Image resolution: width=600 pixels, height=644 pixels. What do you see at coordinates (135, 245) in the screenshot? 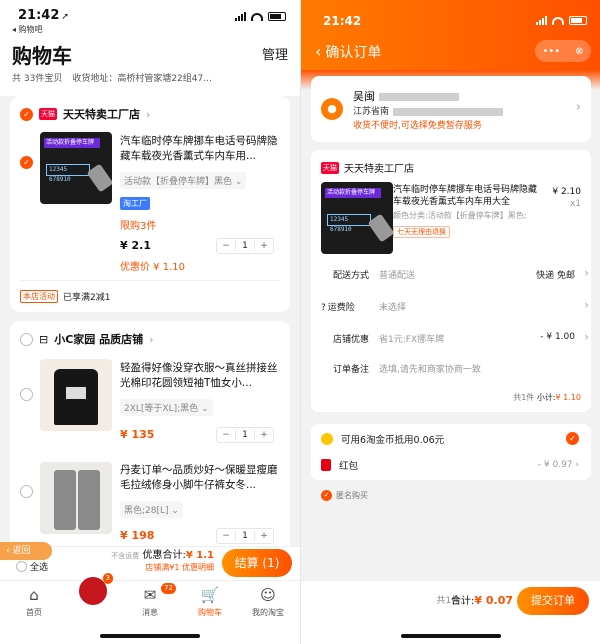
I see `product-price: ¥ 2.1` at bounding box center [135, 245].